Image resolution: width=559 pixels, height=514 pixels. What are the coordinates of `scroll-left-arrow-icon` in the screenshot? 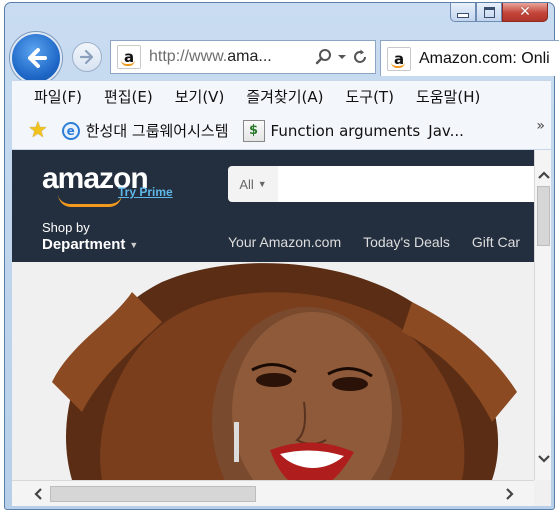 It's located at (38, 494).